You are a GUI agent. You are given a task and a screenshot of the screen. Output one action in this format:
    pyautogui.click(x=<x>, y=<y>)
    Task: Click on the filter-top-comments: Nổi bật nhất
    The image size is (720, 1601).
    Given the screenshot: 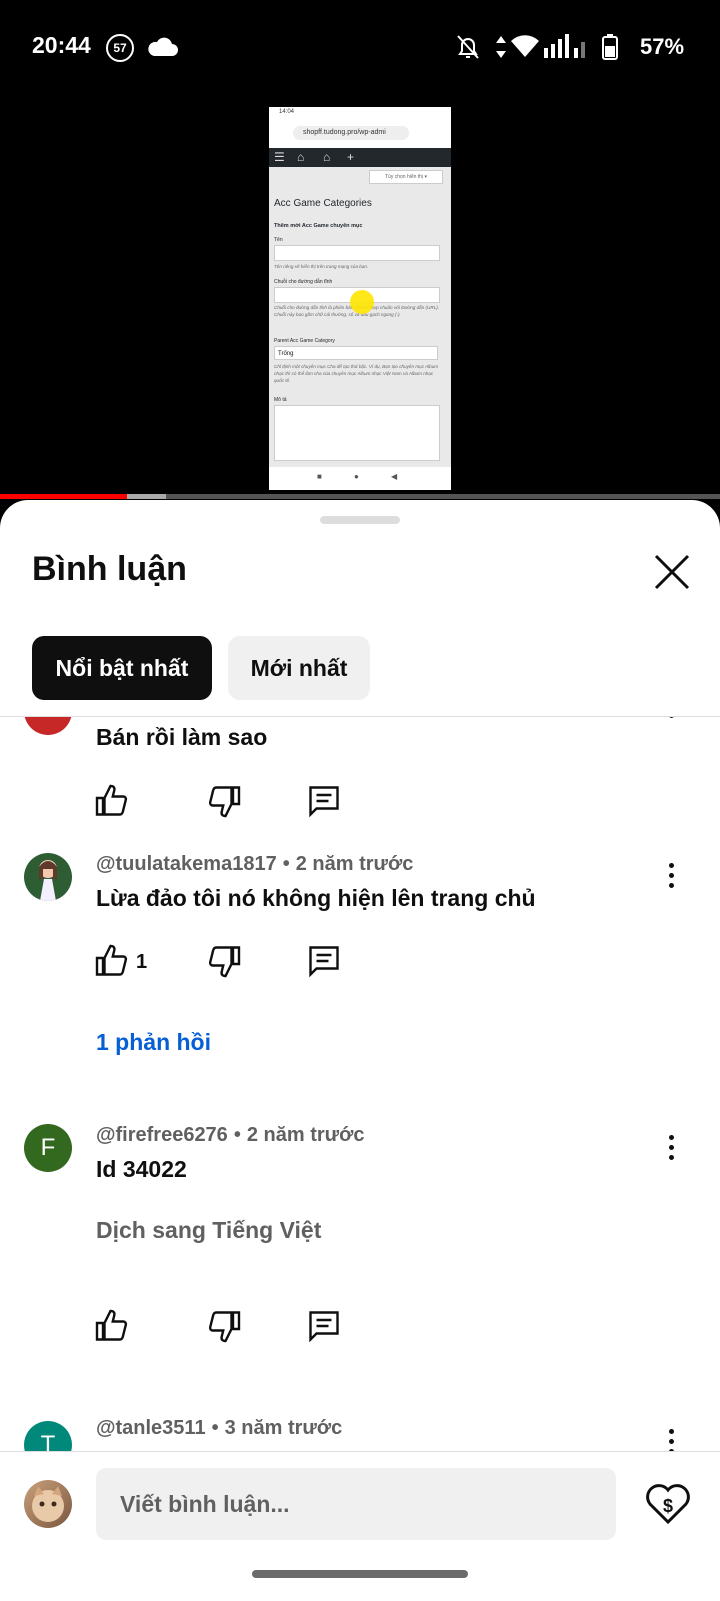 What is the action you would take?
    pyautogui.click(x=122, y=668)
    